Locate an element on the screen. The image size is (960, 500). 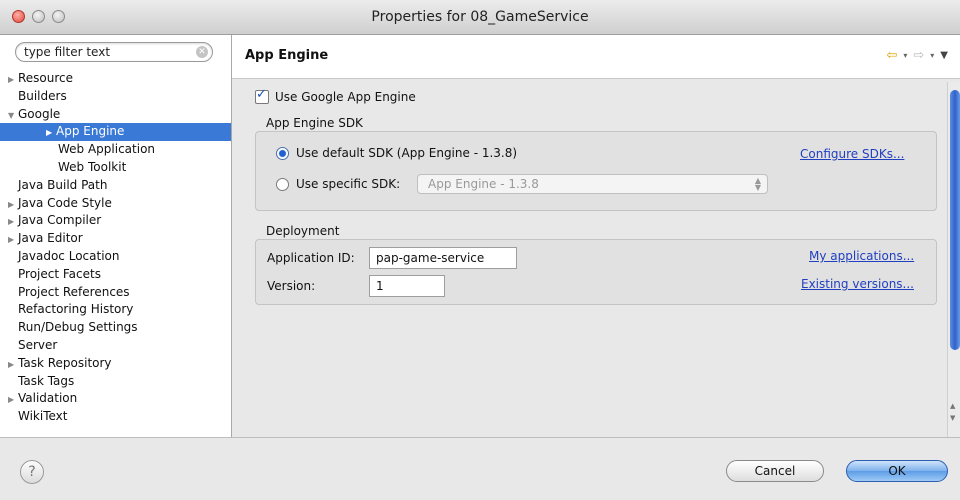
tree-item-wikitext: WikiText is located at coordinates (115, 417).